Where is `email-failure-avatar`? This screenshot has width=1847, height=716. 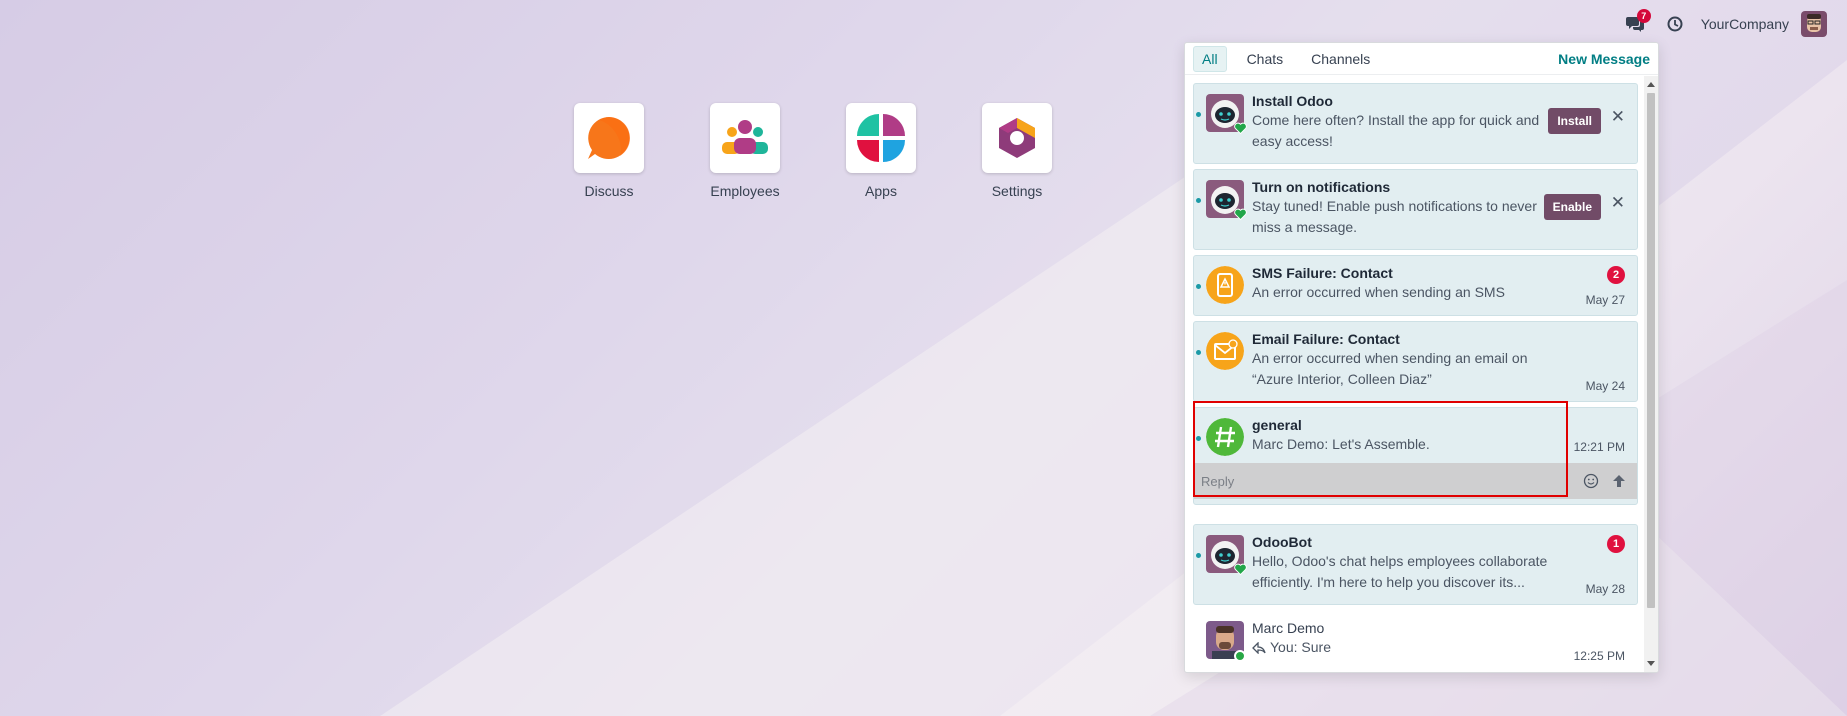
email-failure-avatar is located at coordinates (1225, 351).